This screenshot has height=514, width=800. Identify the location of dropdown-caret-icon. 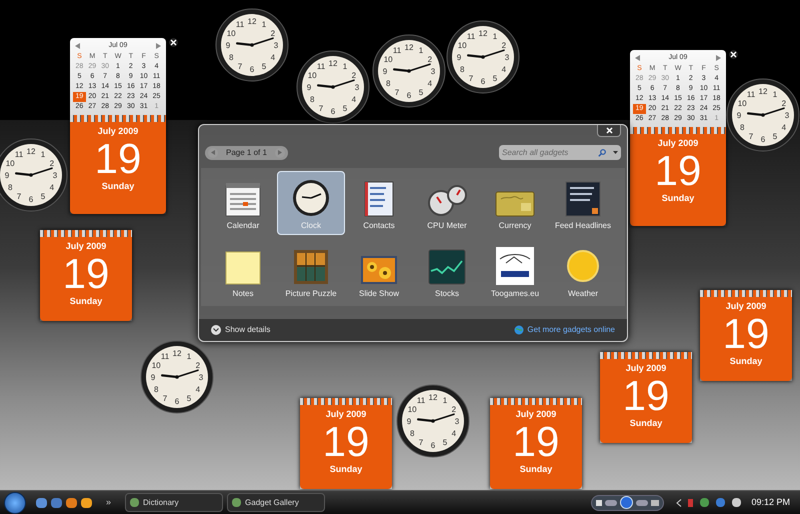
(615, 152).